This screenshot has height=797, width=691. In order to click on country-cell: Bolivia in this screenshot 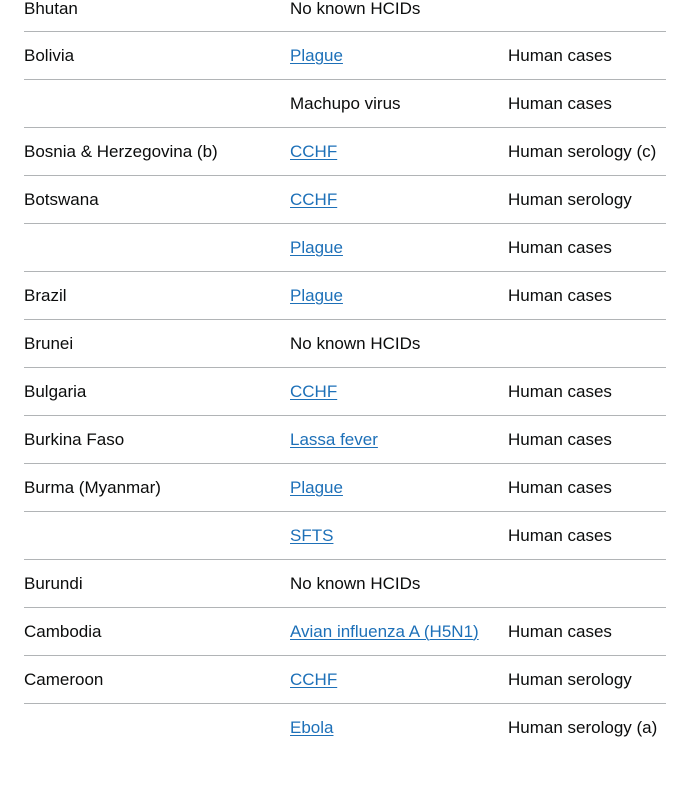, I will do `click(157, 55)`.